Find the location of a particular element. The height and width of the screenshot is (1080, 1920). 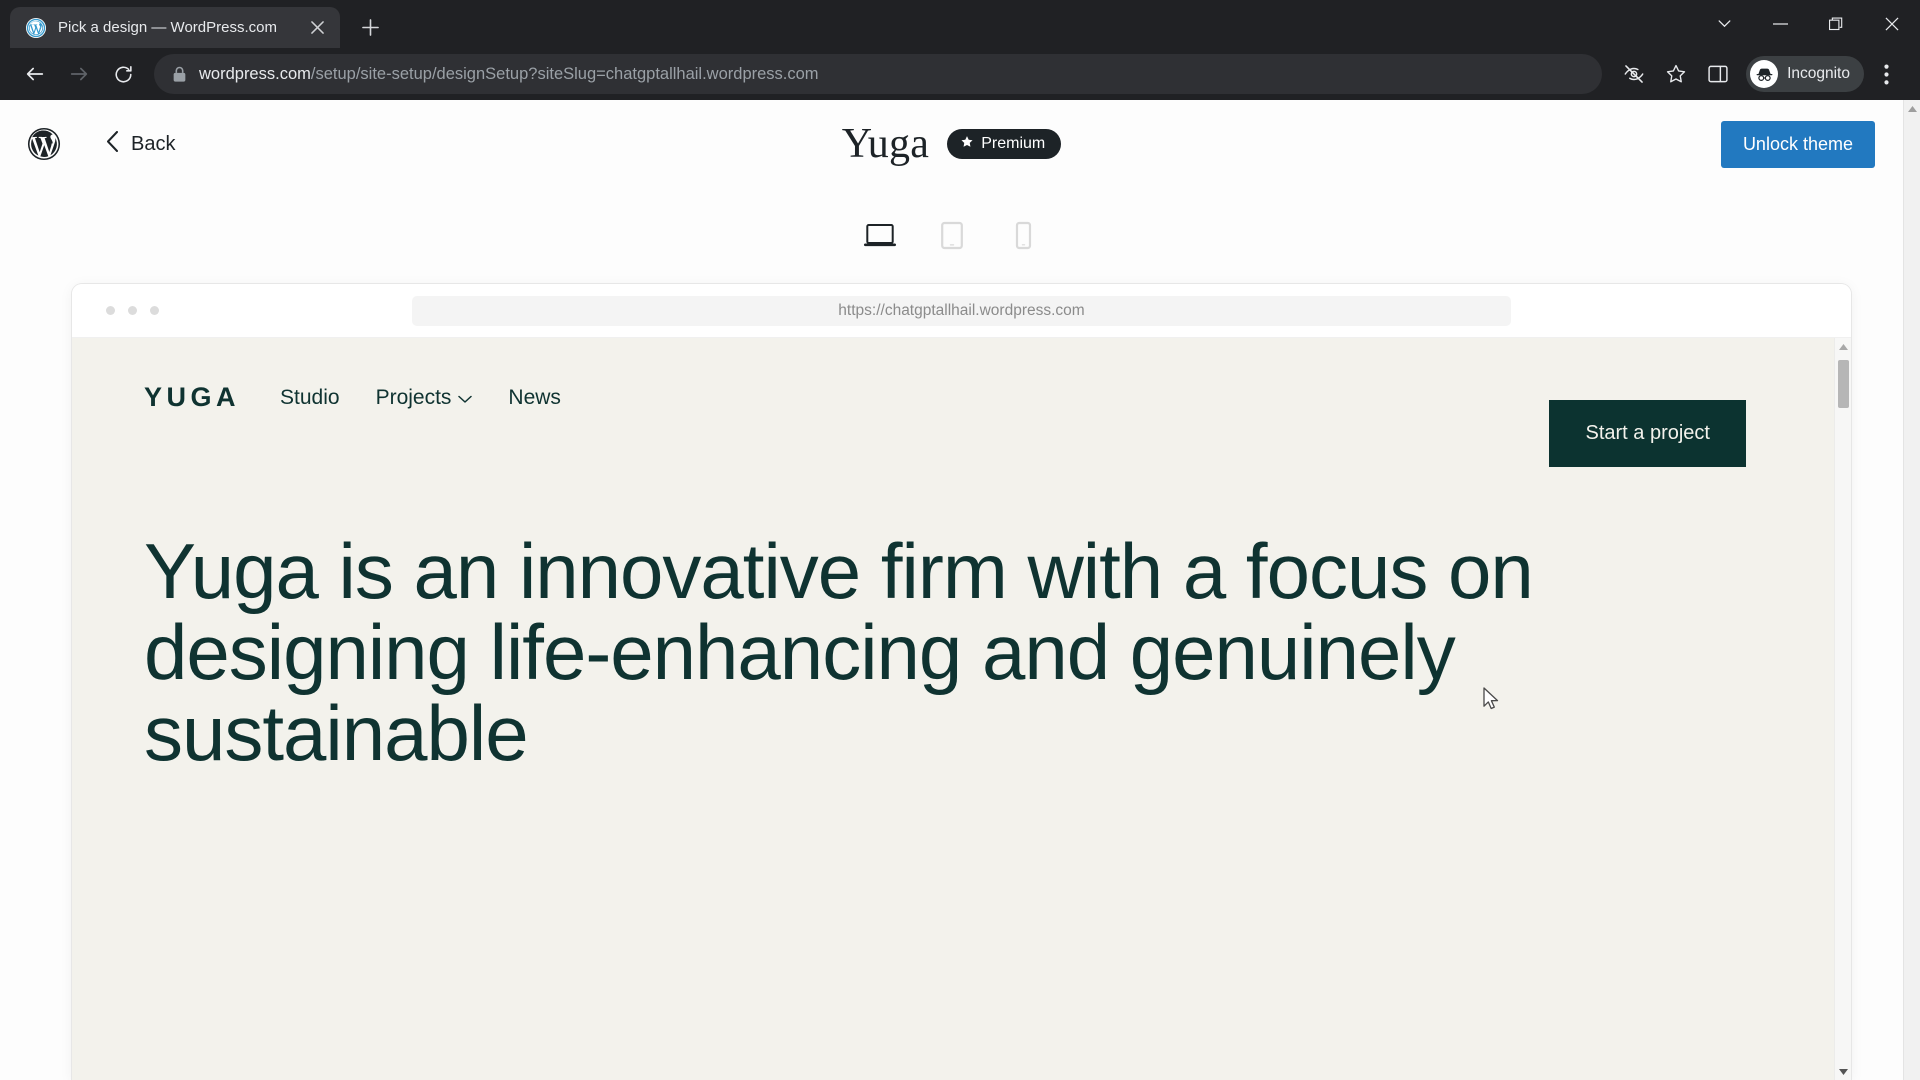

back-button: Back is located at coordinates (141, 144).